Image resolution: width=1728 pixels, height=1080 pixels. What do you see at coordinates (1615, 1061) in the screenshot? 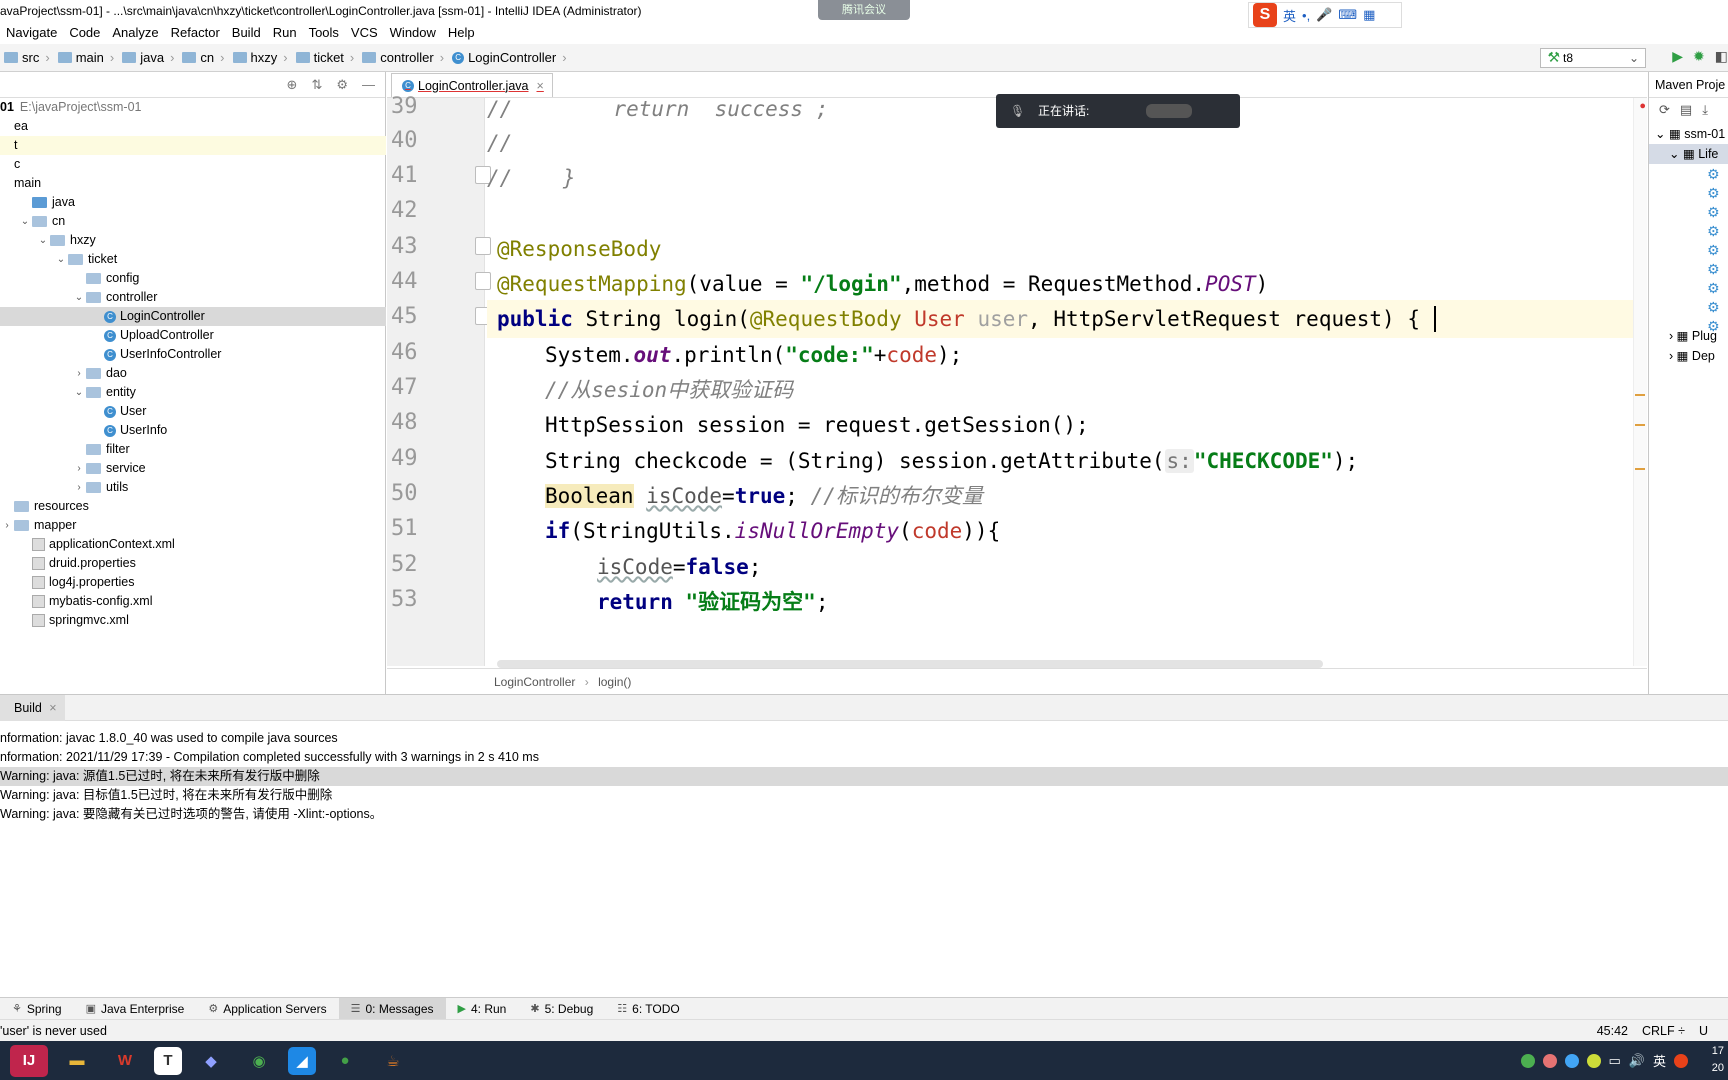
I see `network-icon: ▭` at bounding box center [1615, 1061].